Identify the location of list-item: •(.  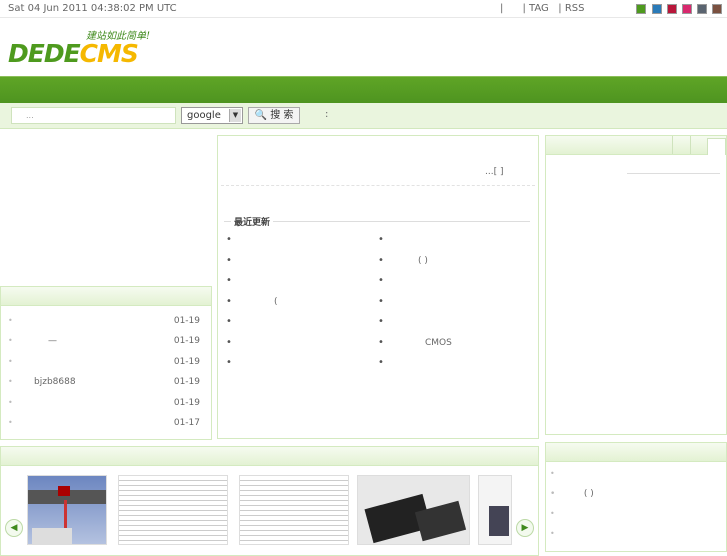
(252, 301).